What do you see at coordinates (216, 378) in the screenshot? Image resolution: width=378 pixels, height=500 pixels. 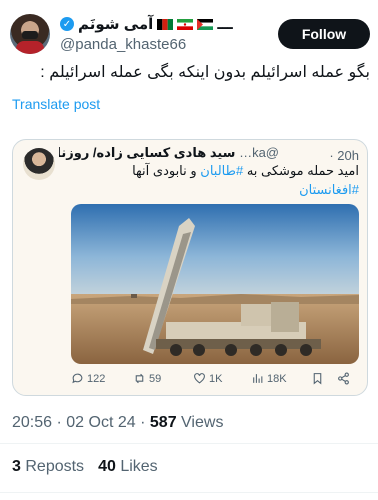 I see `quote-like-count: 1K` at bounding box center [216, 378].